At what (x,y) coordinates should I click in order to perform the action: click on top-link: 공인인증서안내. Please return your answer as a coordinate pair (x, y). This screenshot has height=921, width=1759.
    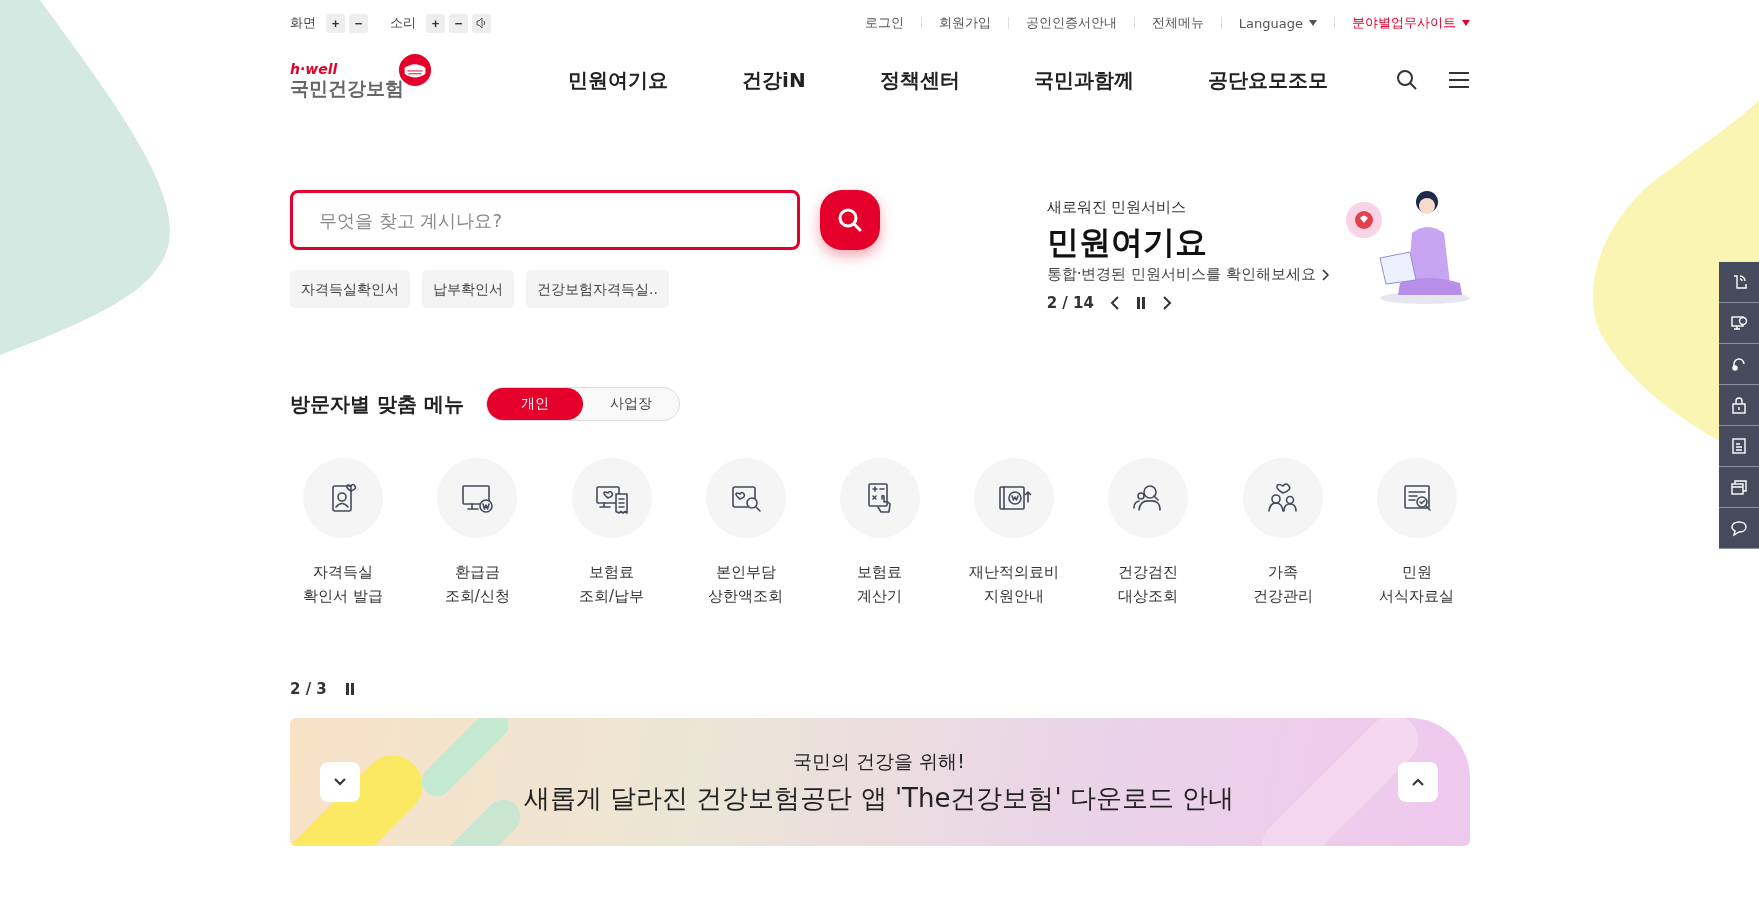
    Looking at the image, I should click on (1071, 23).